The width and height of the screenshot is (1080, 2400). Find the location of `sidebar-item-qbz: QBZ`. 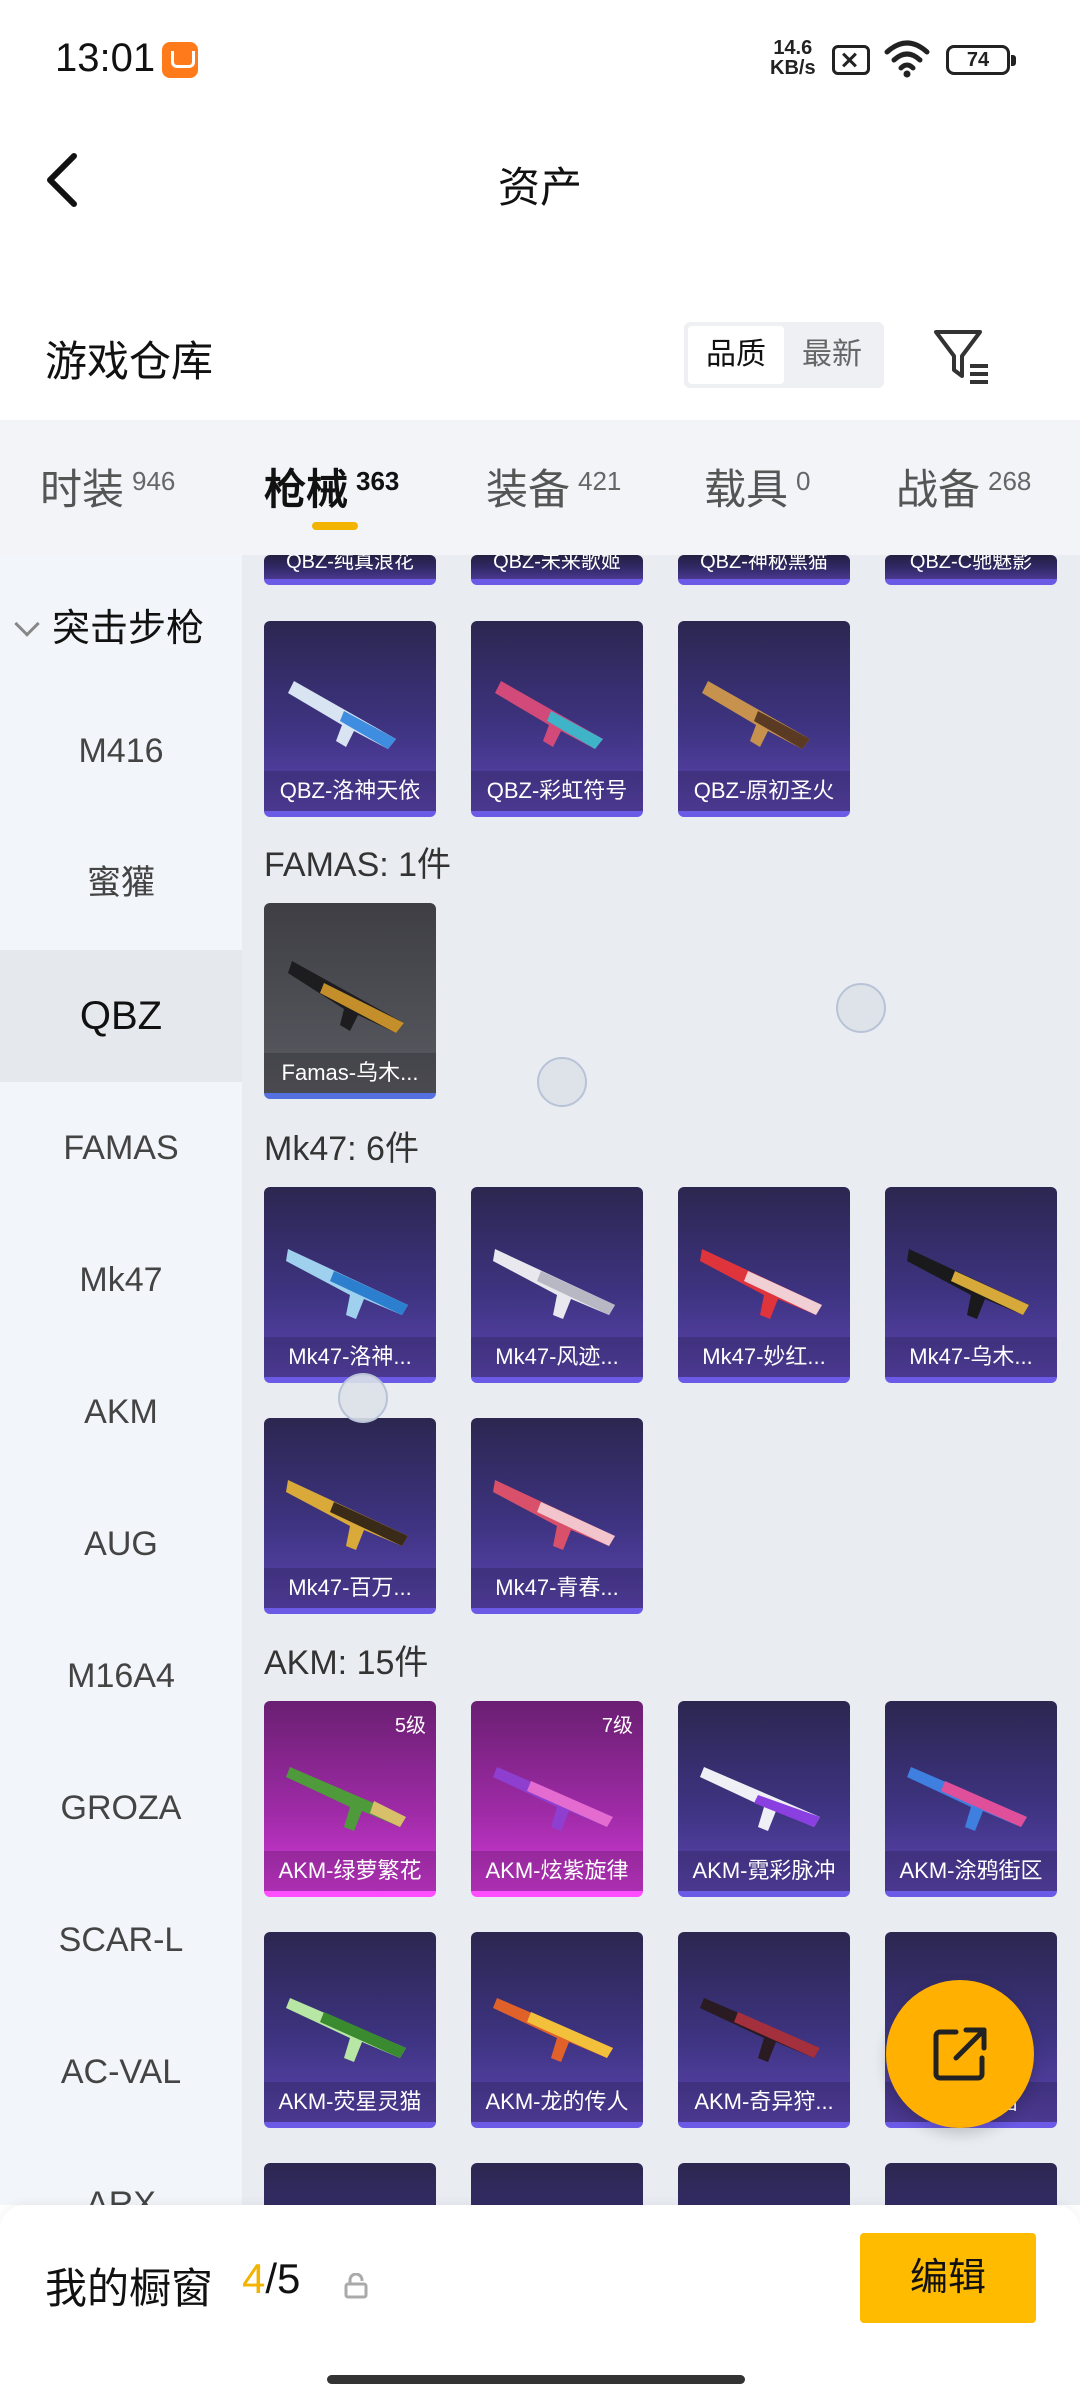

sidebar-item-qbz: QBZ is located at coordinates (121, 1016).